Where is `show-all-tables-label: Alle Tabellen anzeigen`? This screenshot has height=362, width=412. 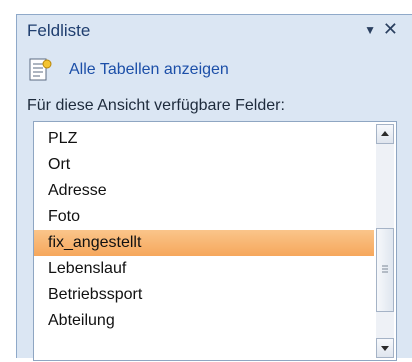
show-all-tables-label: Alle Tabellen anzeigen is located at coordinates (149, 69).